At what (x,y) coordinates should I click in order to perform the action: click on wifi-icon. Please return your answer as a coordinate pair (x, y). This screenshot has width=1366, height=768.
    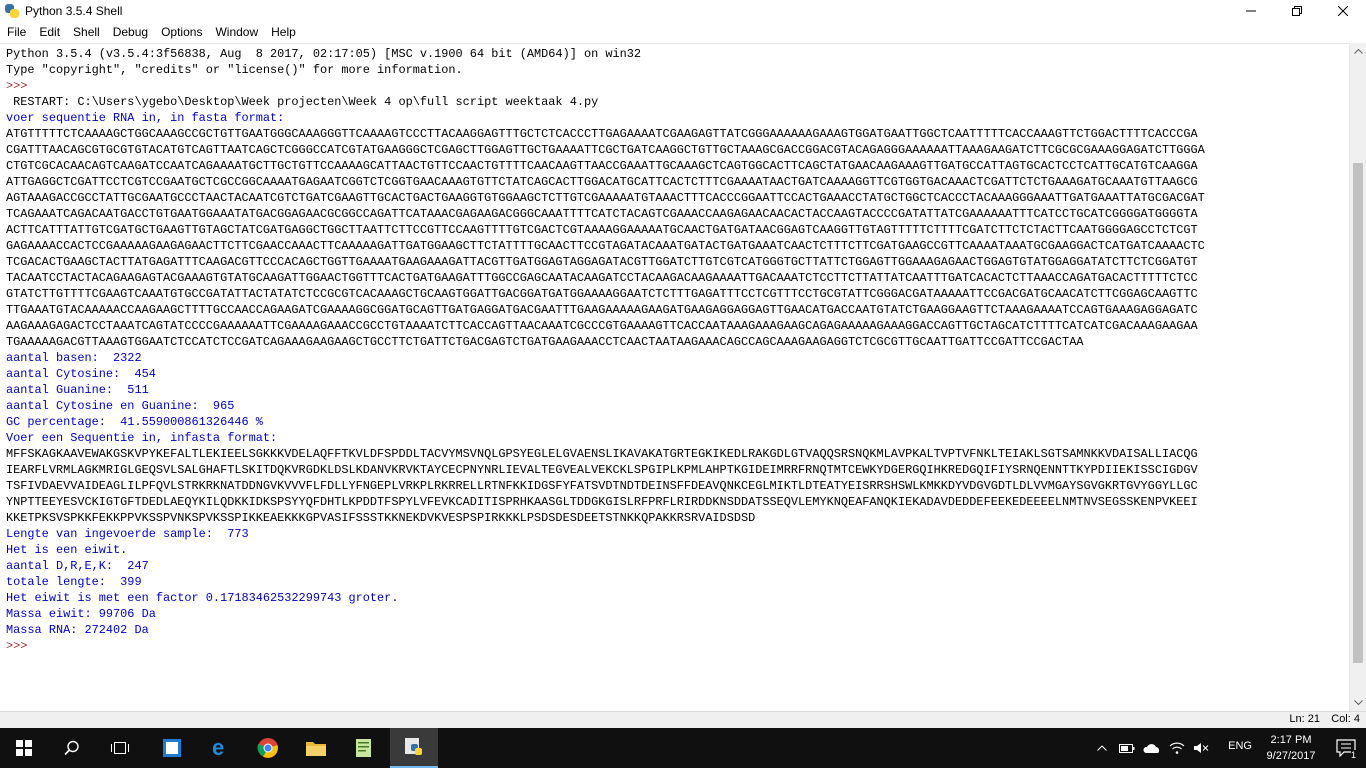
    Looking at the image, I should click on (1177, 748).